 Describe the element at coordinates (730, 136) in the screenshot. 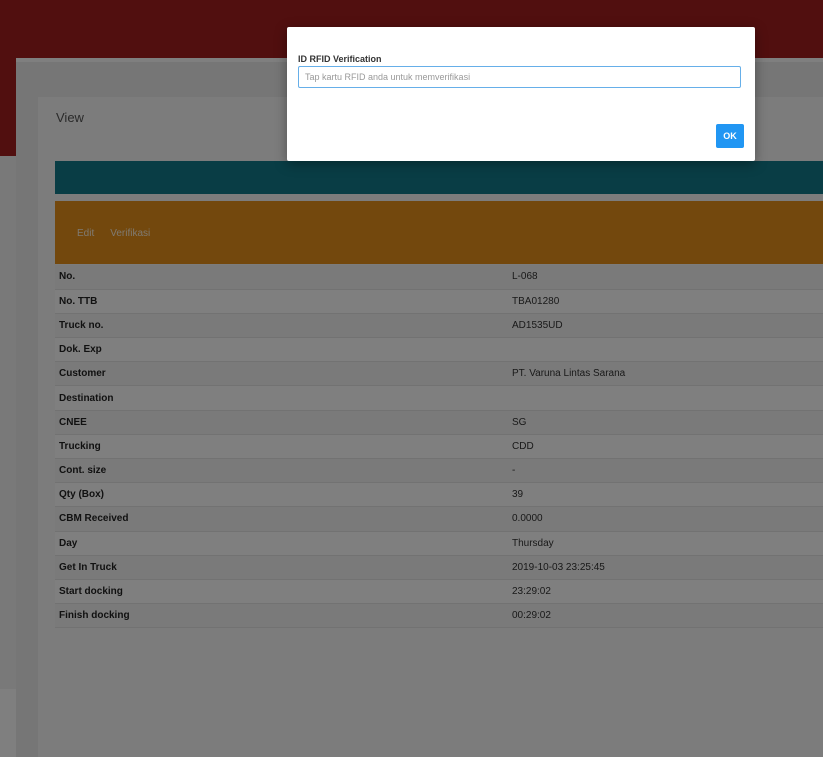

I see `ok-button: OK` at that location.